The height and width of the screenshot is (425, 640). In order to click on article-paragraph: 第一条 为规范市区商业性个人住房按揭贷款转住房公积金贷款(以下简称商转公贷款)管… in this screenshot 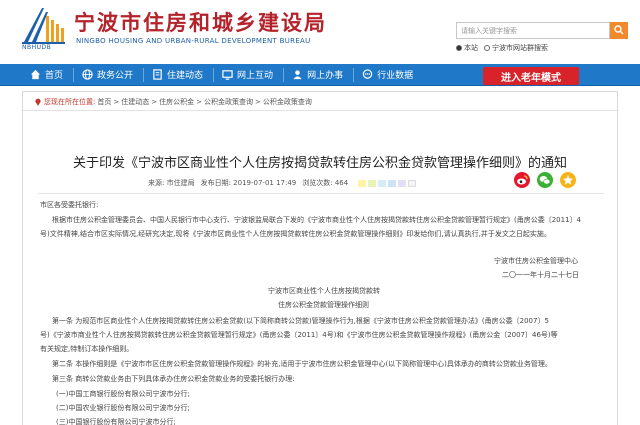, I will do `click(300, 321)`.